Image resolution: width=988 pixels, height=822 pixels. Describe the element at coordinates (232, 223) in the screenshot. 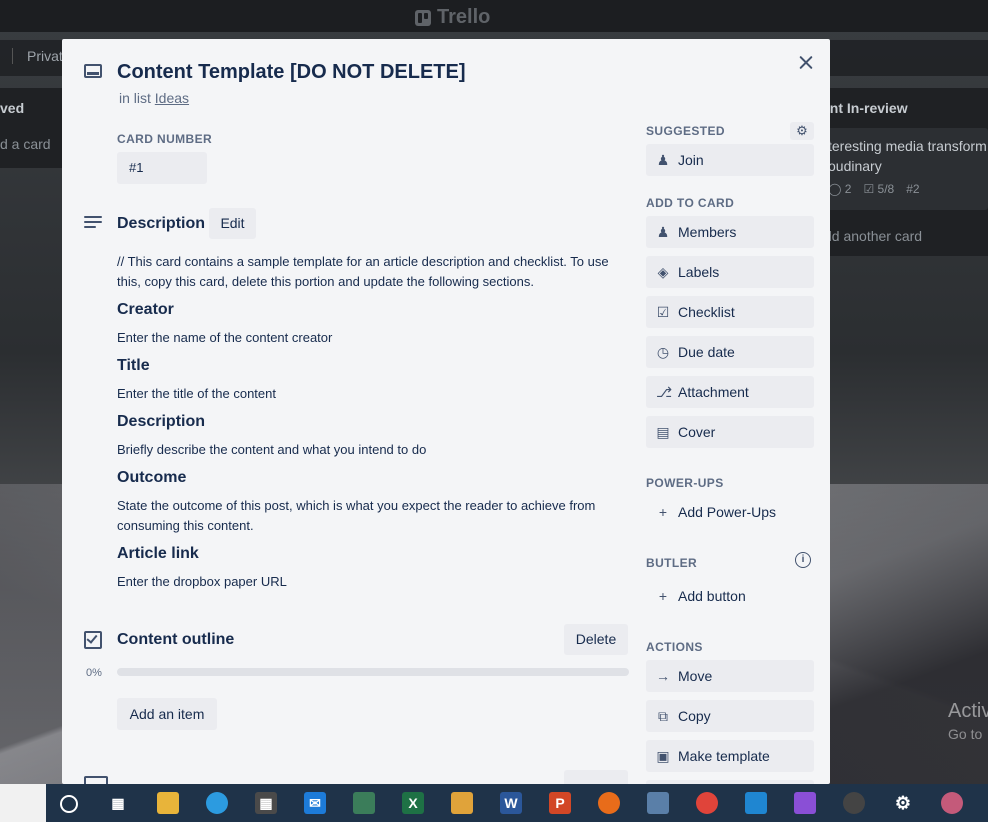

I see `edit-description-button: Edit` at that location.